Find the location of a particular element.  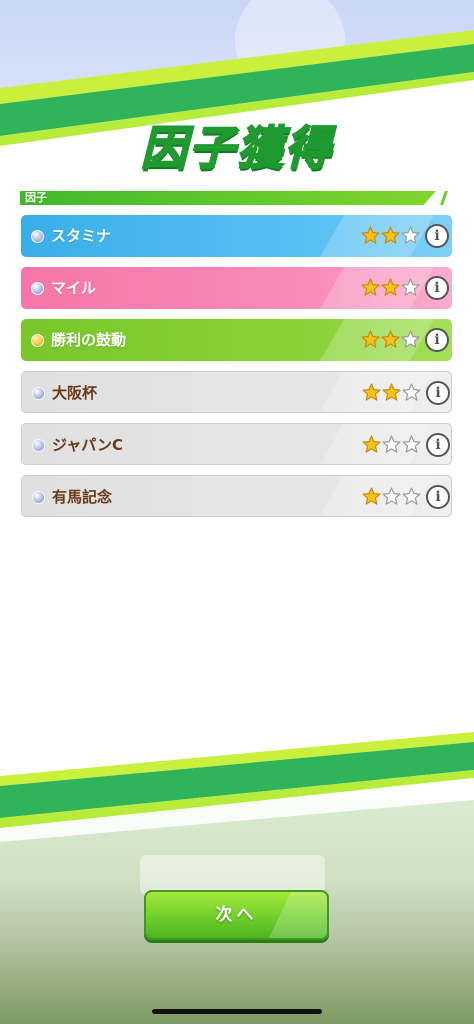

factor-row: 大阪杯 i is located at coordinates (236, 392).